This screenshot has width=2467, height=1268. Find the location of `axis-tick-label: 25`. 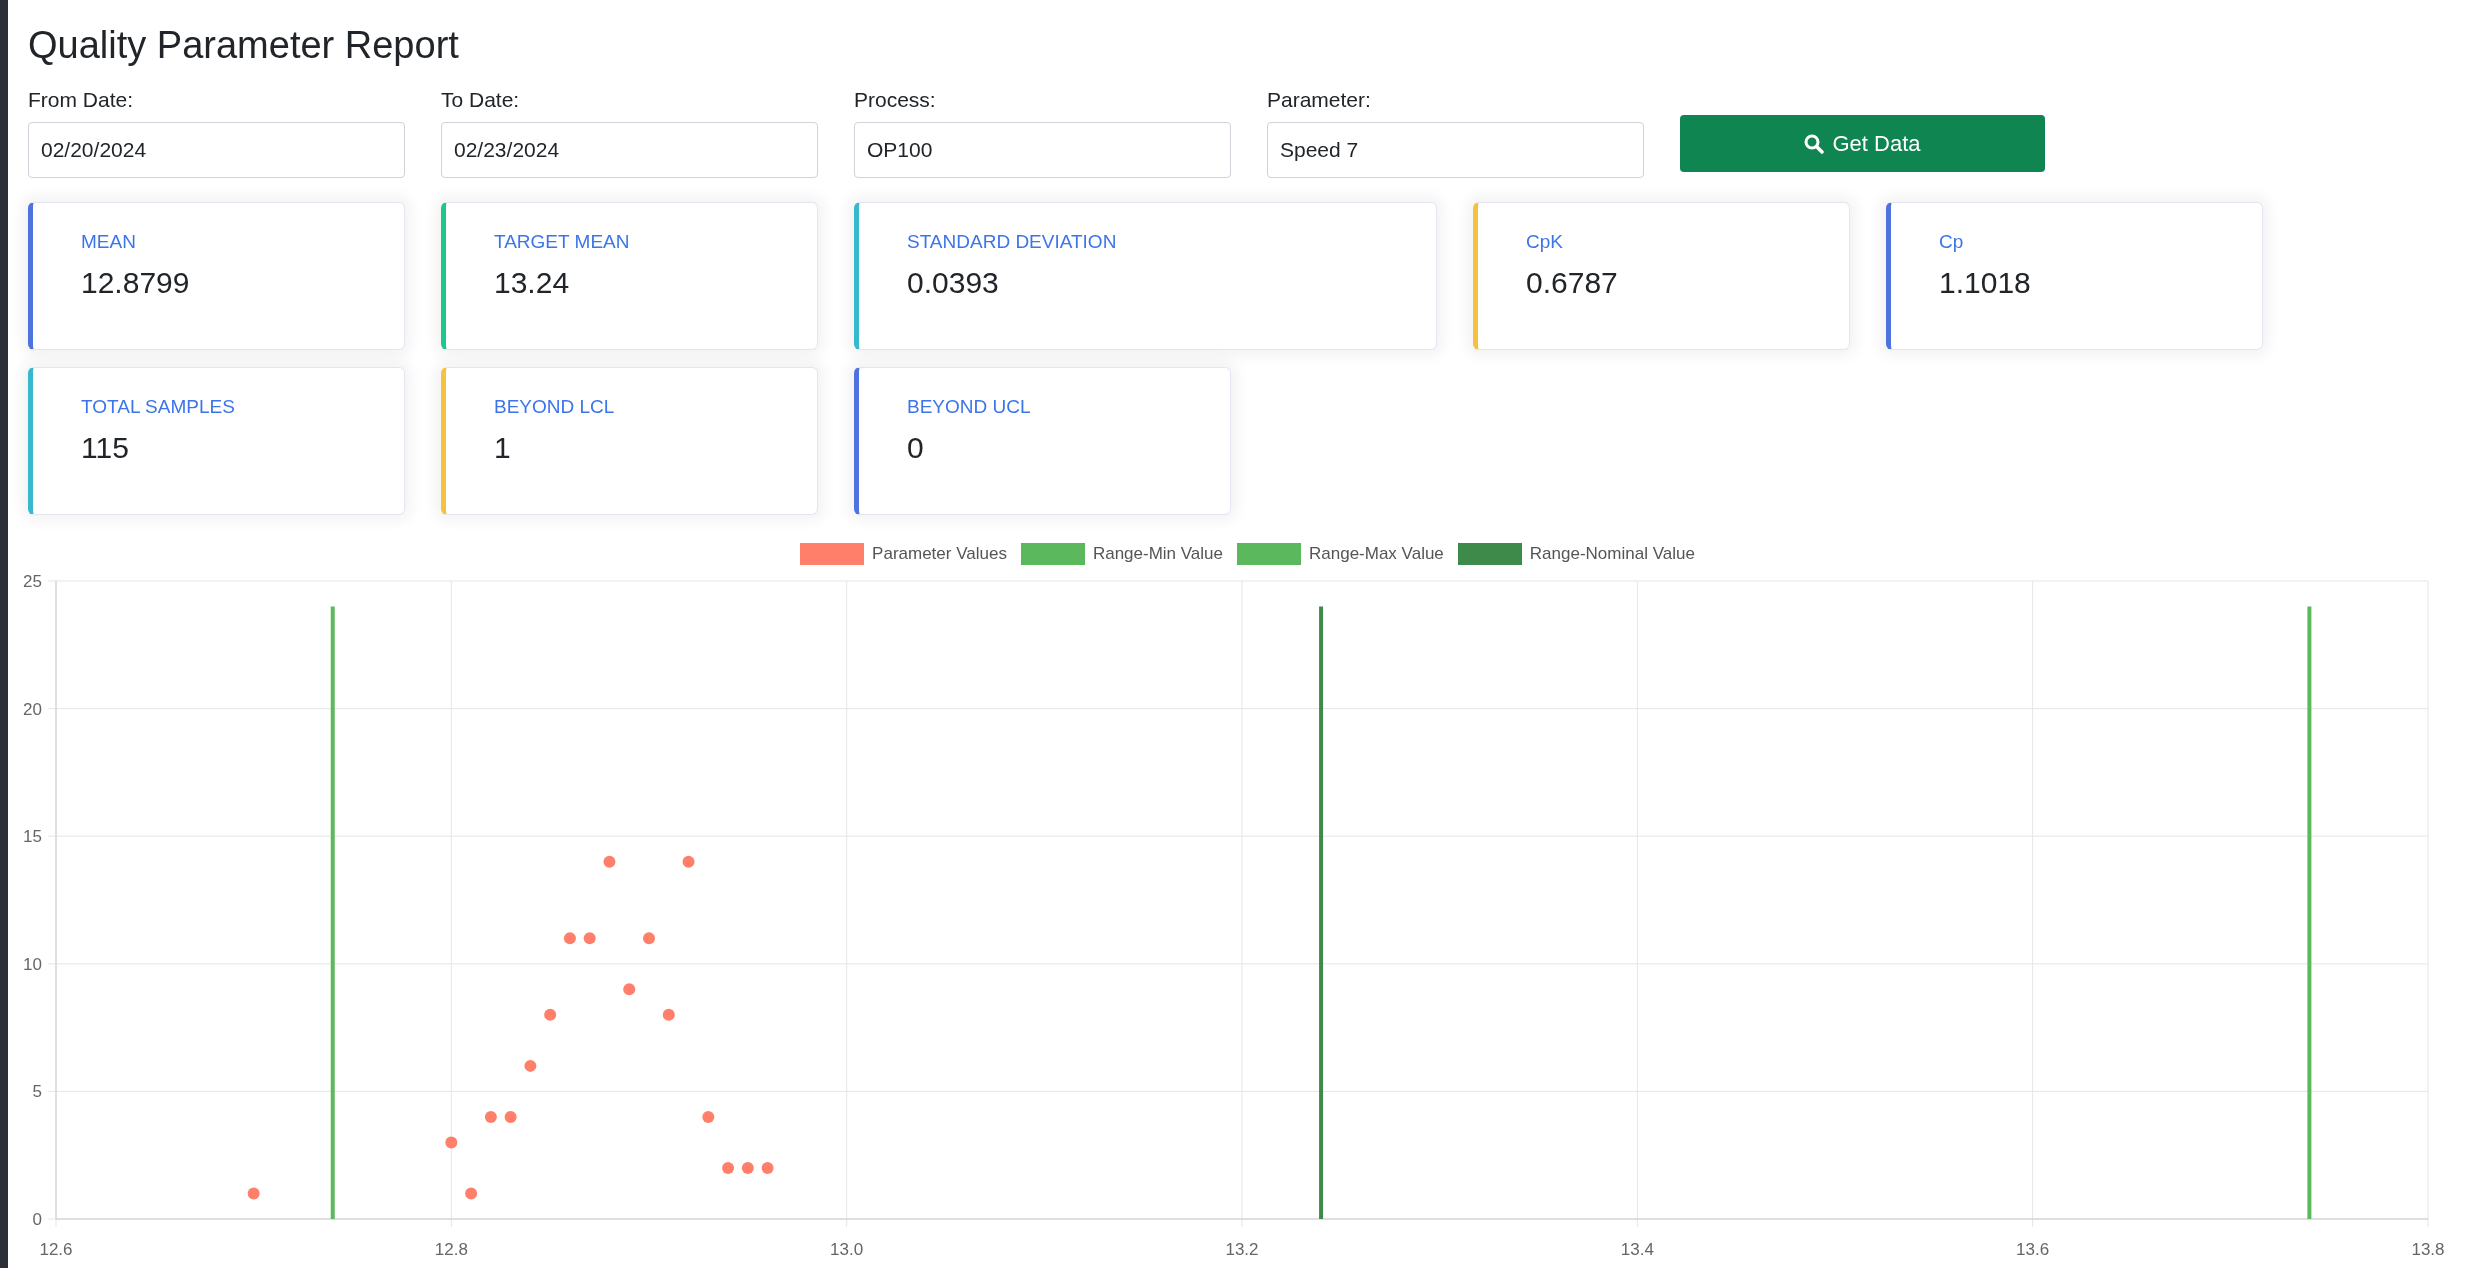

axis-tick-label: 25 is located at coordinates (32, 581).